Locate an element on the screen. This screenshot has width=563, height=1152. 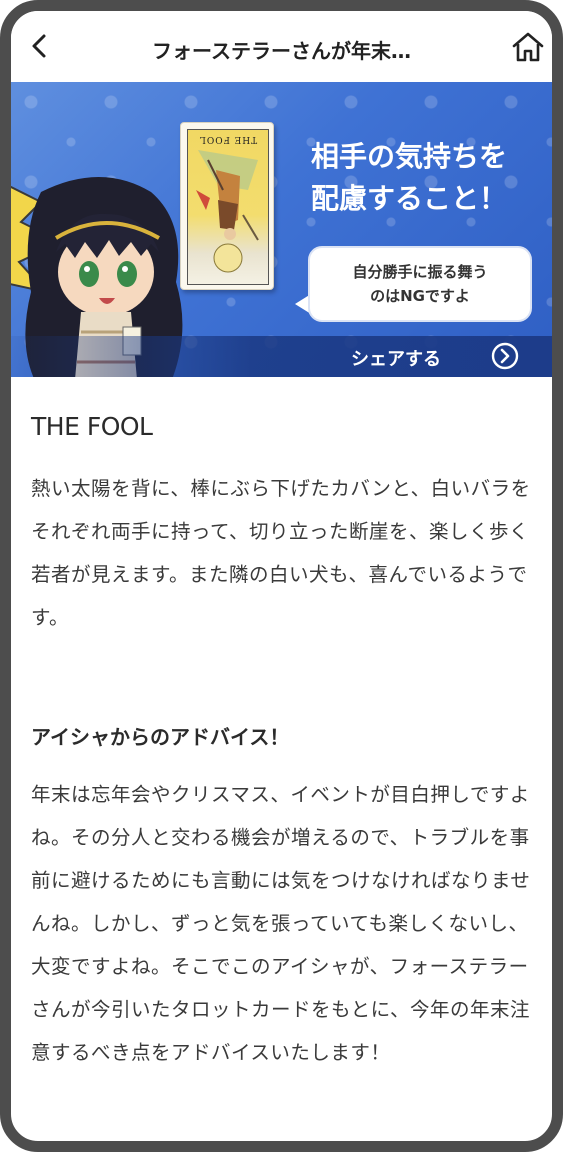
back-button is located at coordinates (40, 46).